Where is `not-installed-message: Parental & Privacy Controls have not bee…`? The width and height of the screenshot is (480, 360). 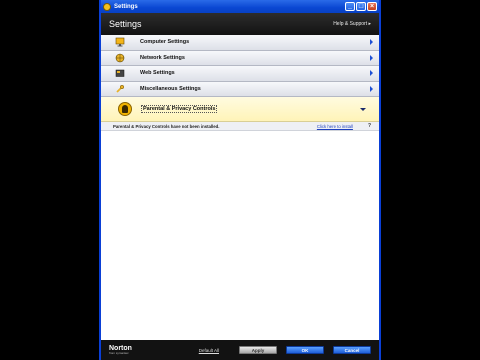
not-installed-message: Parental & Privacy Controls have not bee… is located at coordinates (166, 126).